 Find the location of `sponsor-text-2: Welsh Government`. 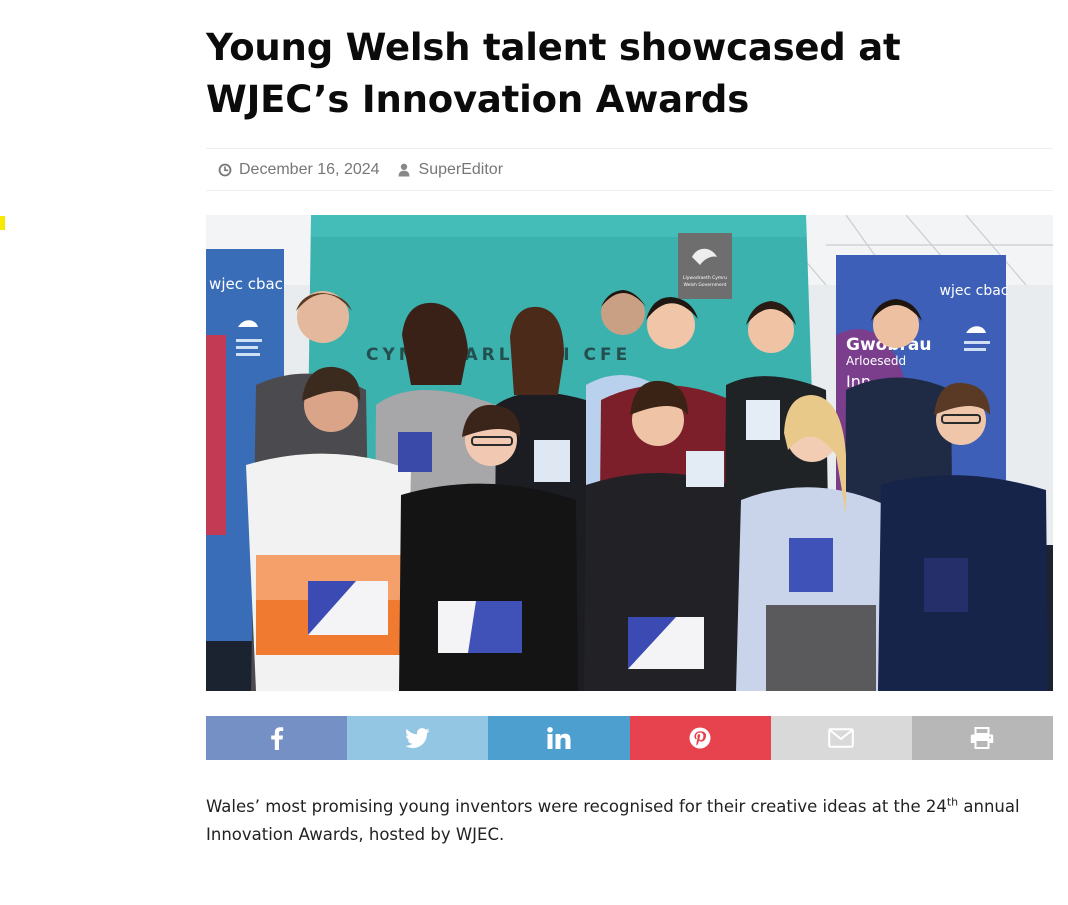

sponsor-text-2: Welsh Government is located at coordinates (705, 285).